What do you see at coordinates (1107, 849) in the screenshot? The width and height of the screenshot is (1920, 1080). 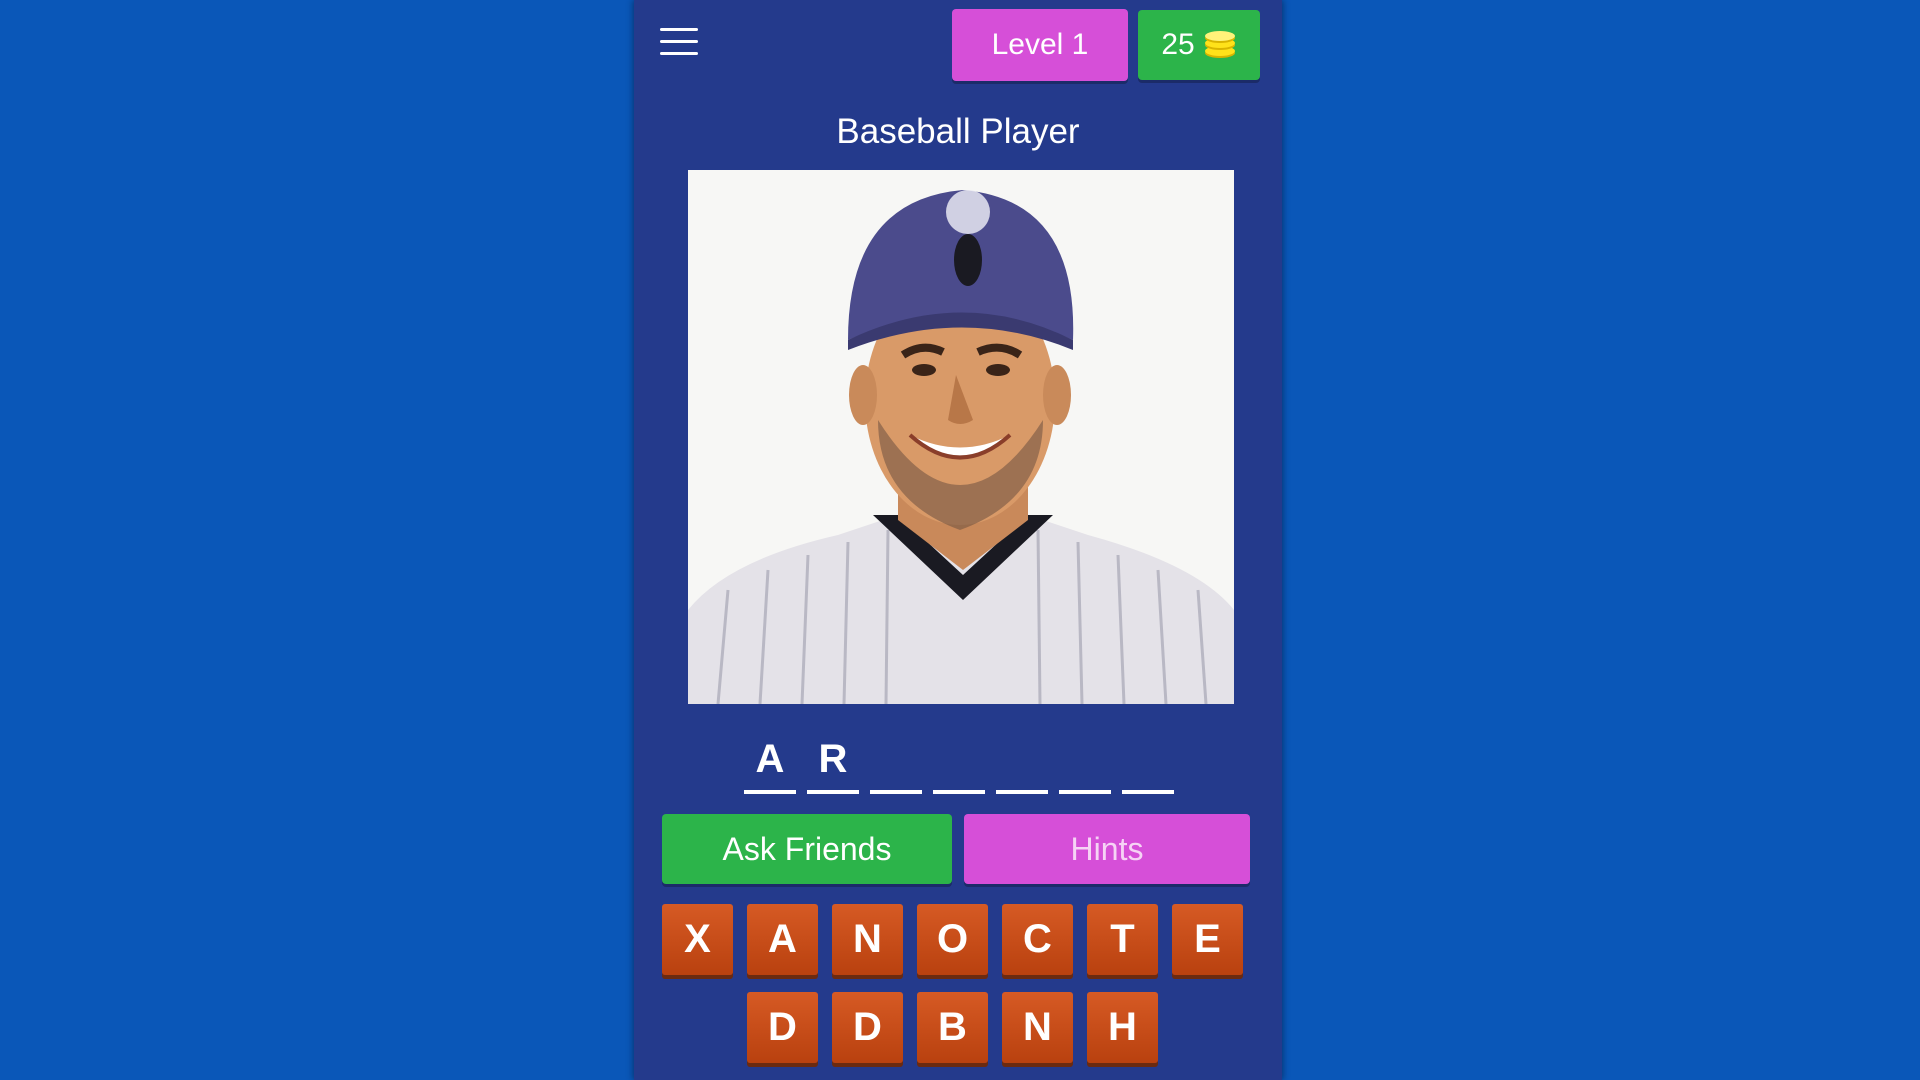 I see `hints-button: Hints` at bounding box center [1107, 849].